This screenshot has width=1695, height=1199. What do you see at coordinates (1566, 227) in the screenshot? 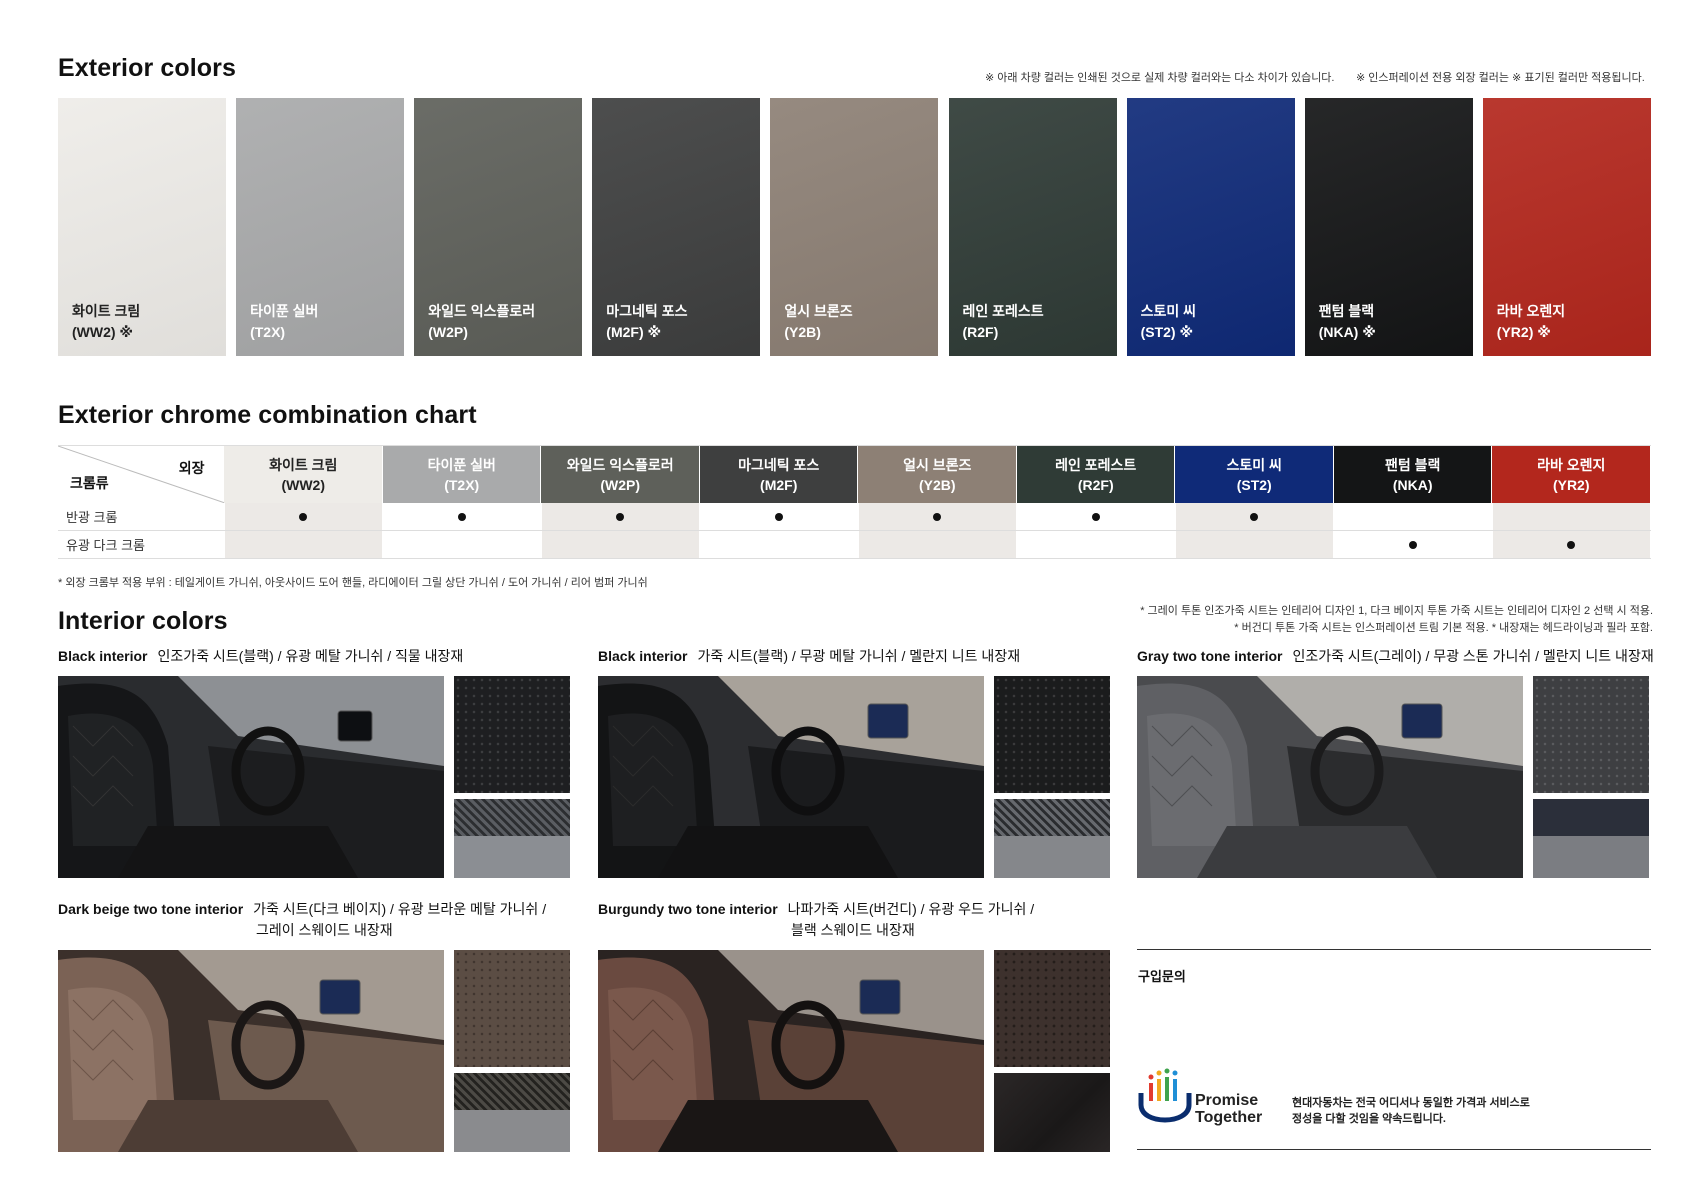
I see `swatch-9: 라바 오렌지 (YR2) ※` at bounding box center [1566, 227].